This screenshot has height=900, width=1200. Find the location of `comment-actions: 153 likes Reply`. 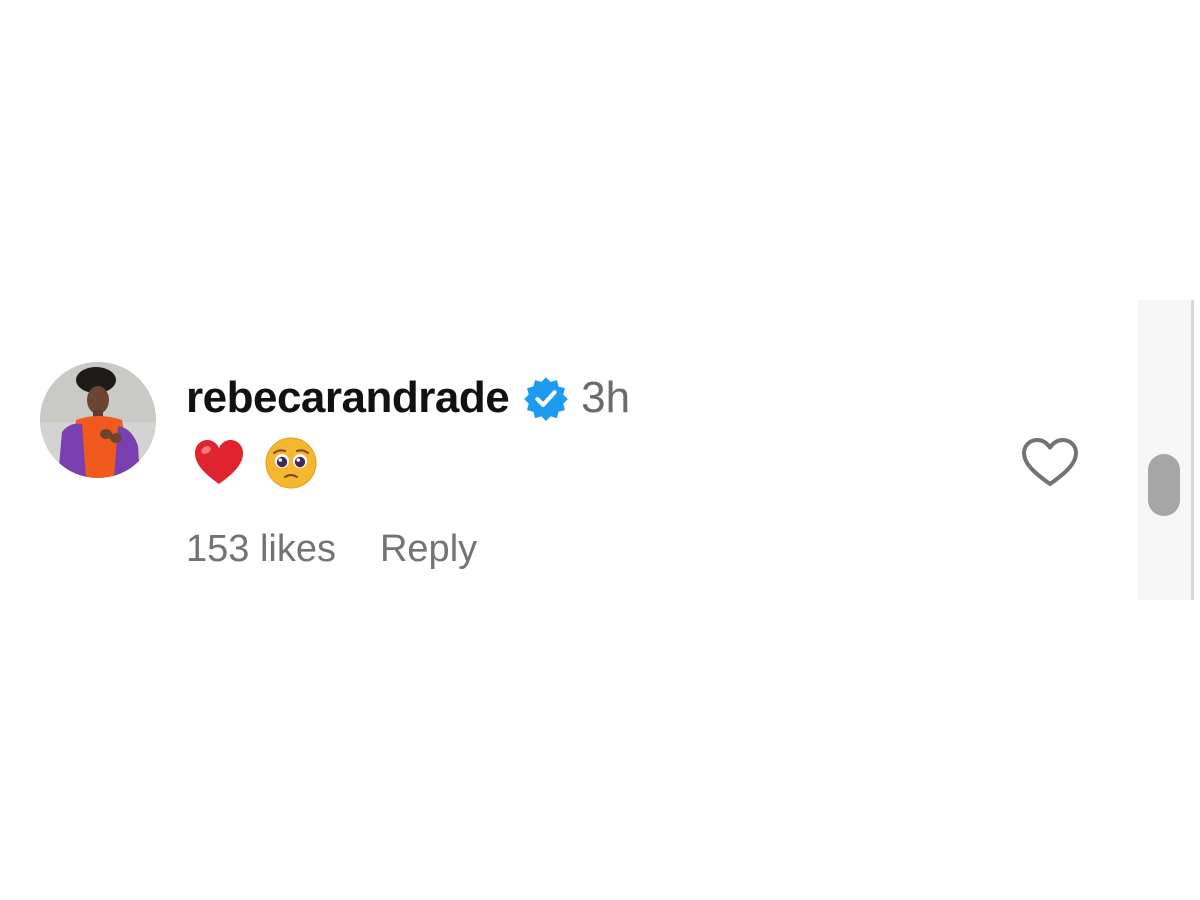

comment-actions: 153 likes Reply is located at coordinates (331, 549).